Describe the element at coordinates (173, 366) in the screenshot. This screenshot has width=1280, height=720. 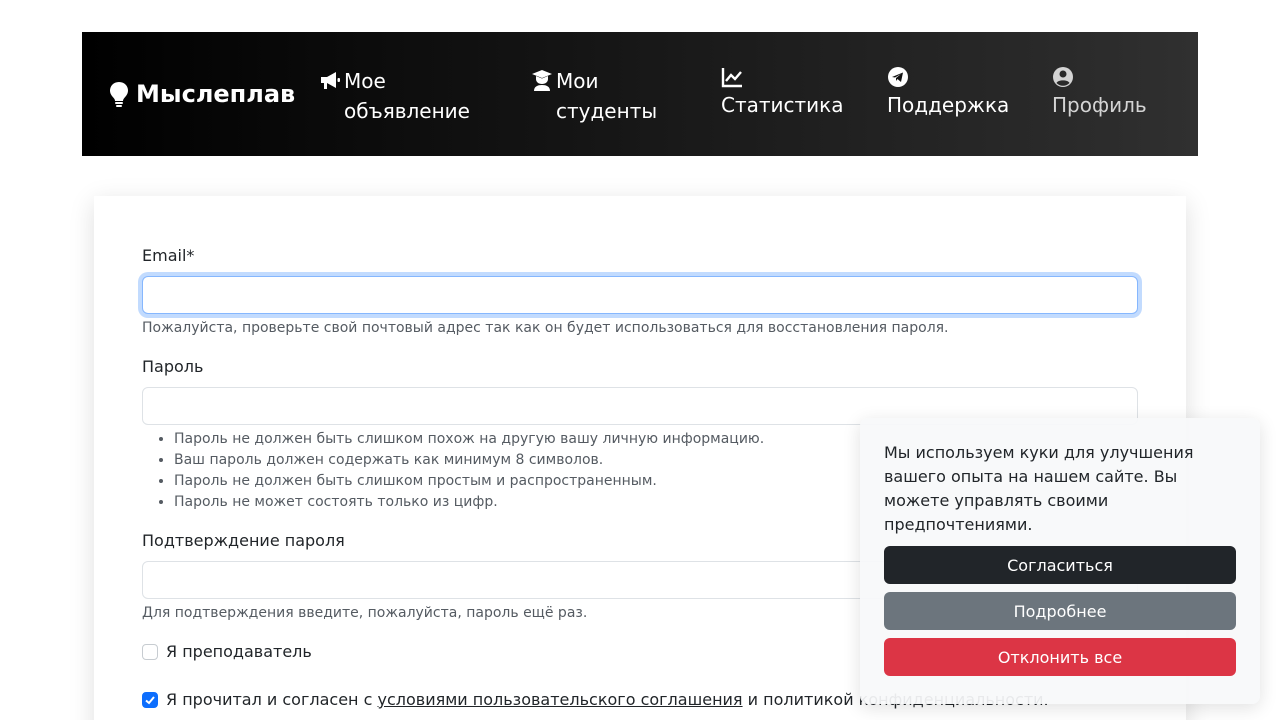
I see `password-label: Пароль` at that location.